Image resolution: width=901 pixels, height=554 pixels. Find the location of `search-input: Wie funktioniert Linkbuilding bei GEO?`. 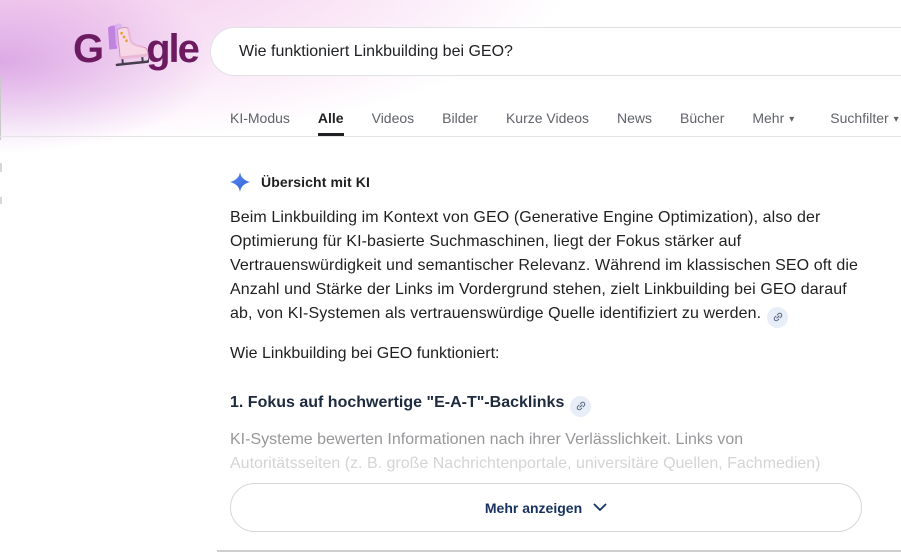

search-input: Wie funktioniert Linkbuilding bei GEO? is located at coordinates (376, 52).